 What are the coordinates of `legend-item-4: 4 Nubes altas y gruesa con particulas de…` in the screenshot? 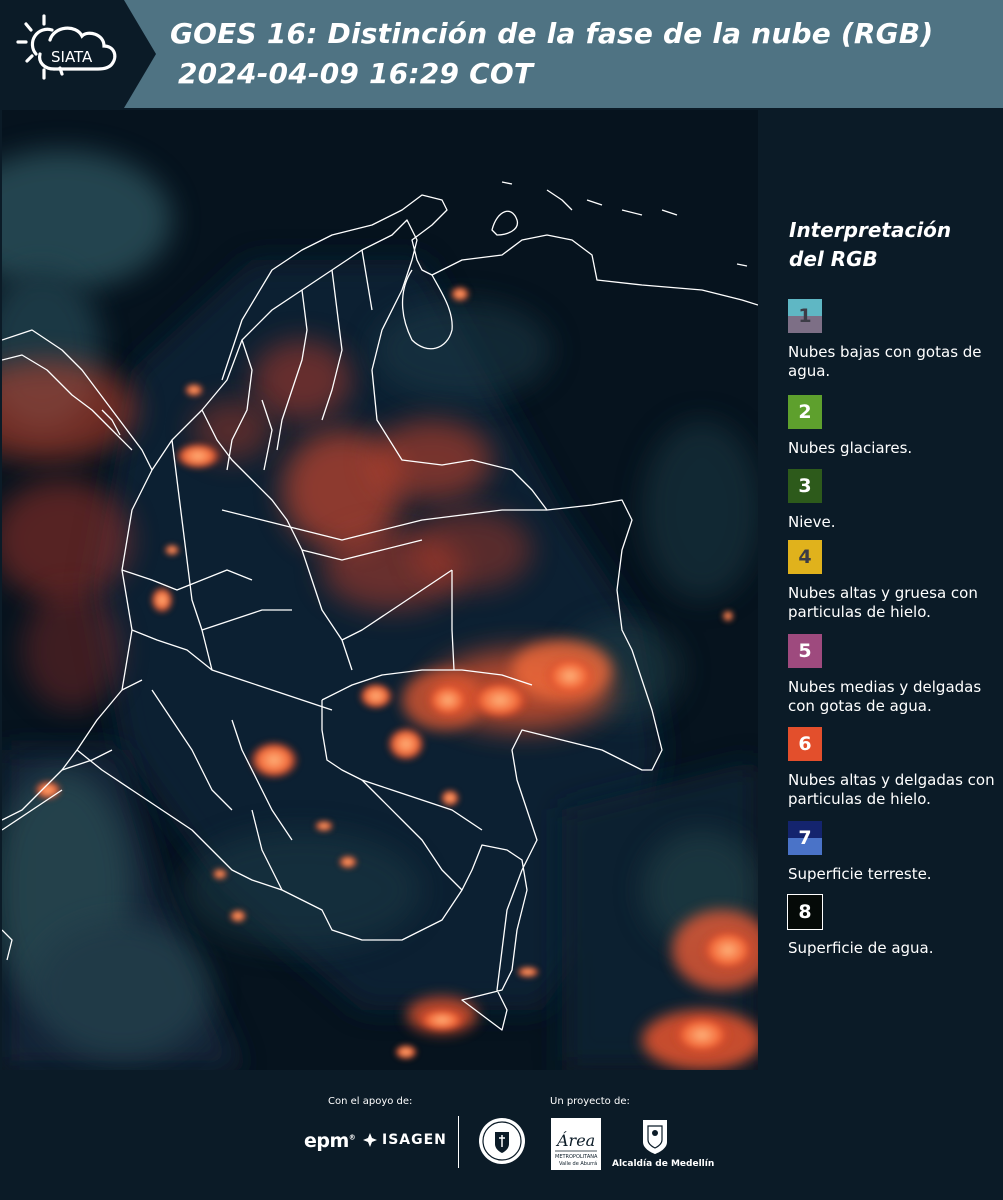 It's located at (894, 581).